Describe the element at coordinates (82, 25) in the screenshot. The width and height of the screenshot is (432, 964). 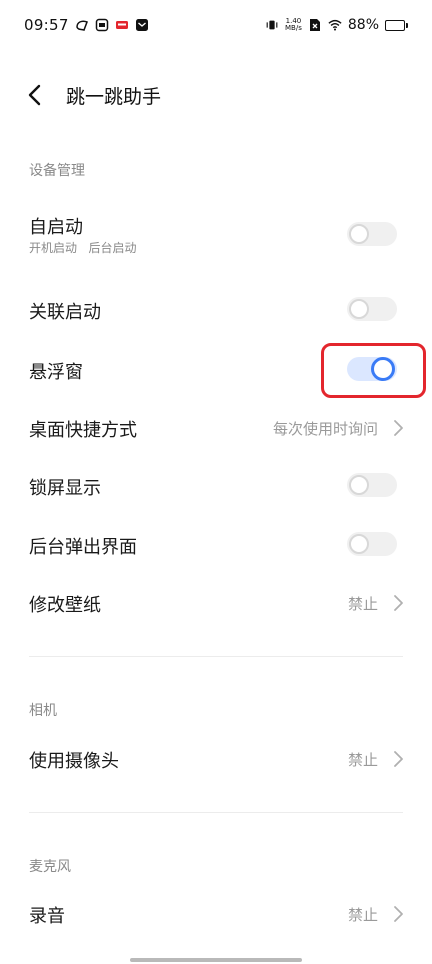
I see `app-notification-icon` at that location.